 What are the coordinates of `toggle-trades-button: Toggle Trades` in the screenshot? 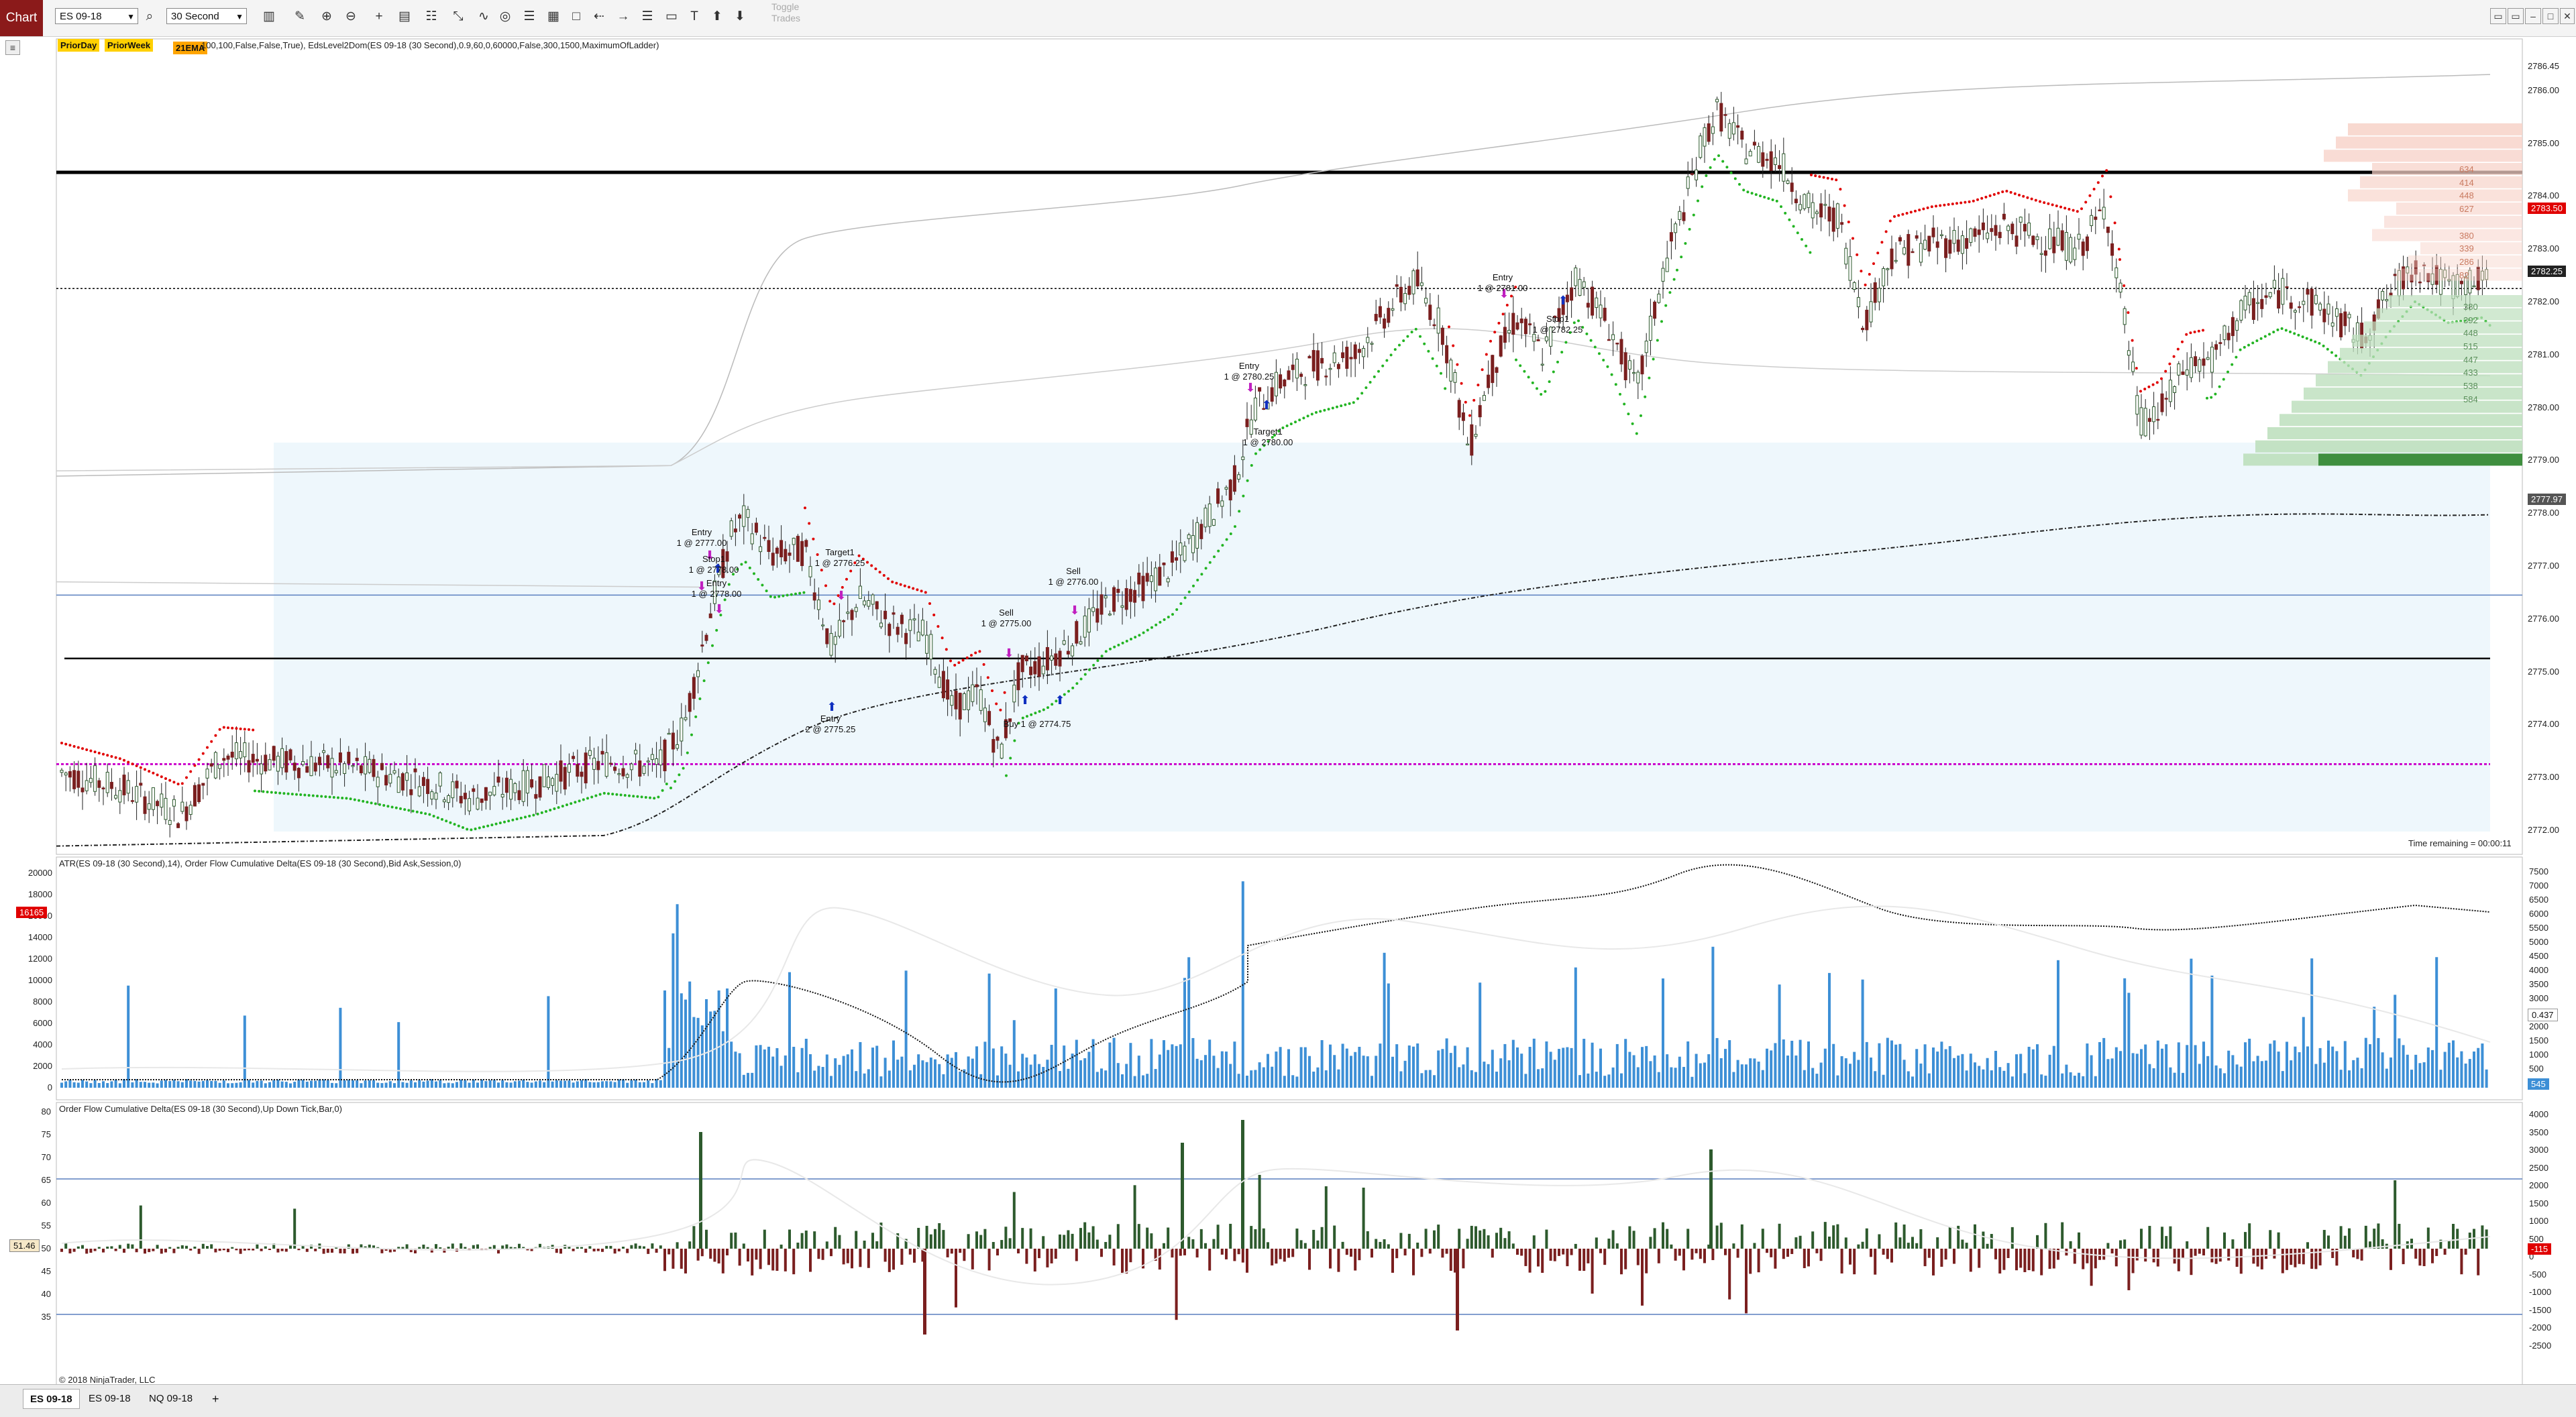 It's located at (785, 12).